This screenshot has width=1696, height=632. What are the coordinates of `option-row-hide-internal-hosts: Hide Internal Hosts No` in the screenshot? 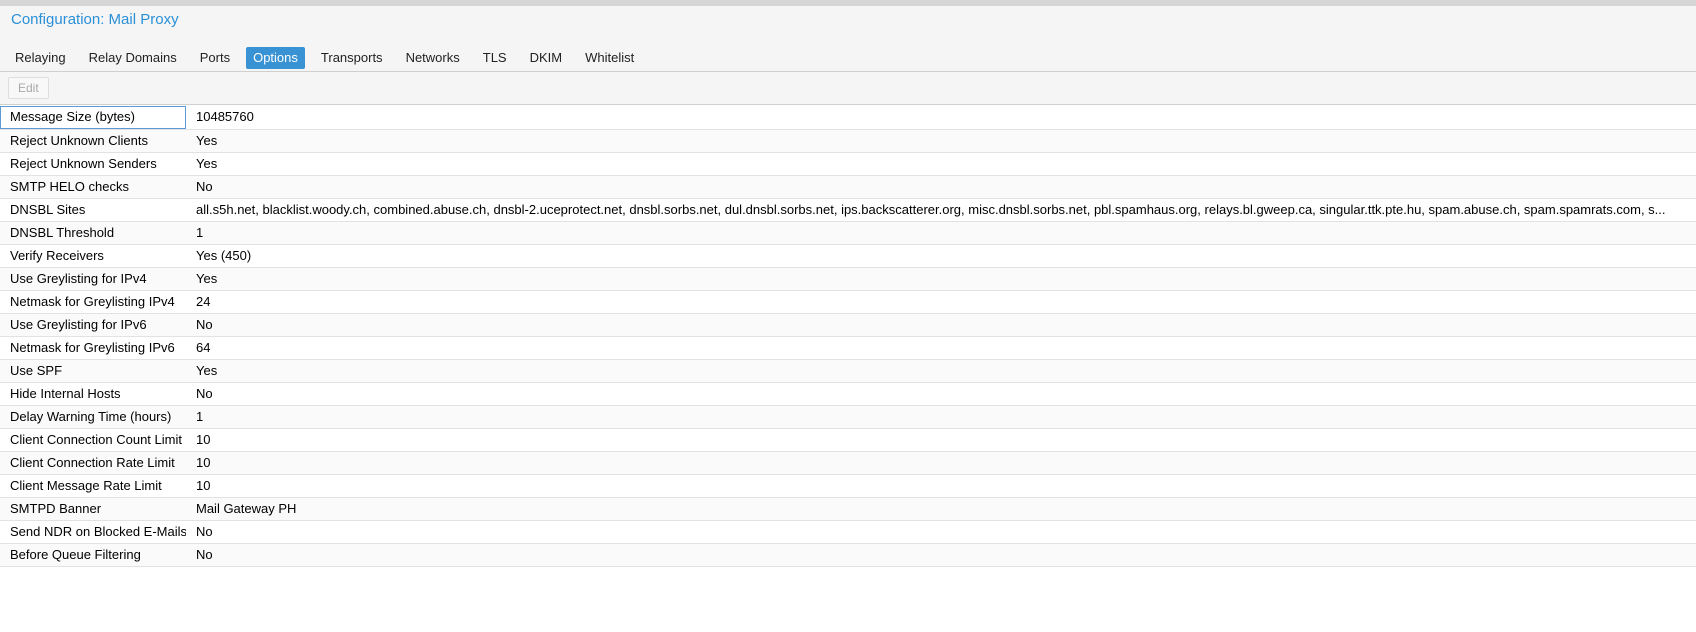 It's located at (848, 394).